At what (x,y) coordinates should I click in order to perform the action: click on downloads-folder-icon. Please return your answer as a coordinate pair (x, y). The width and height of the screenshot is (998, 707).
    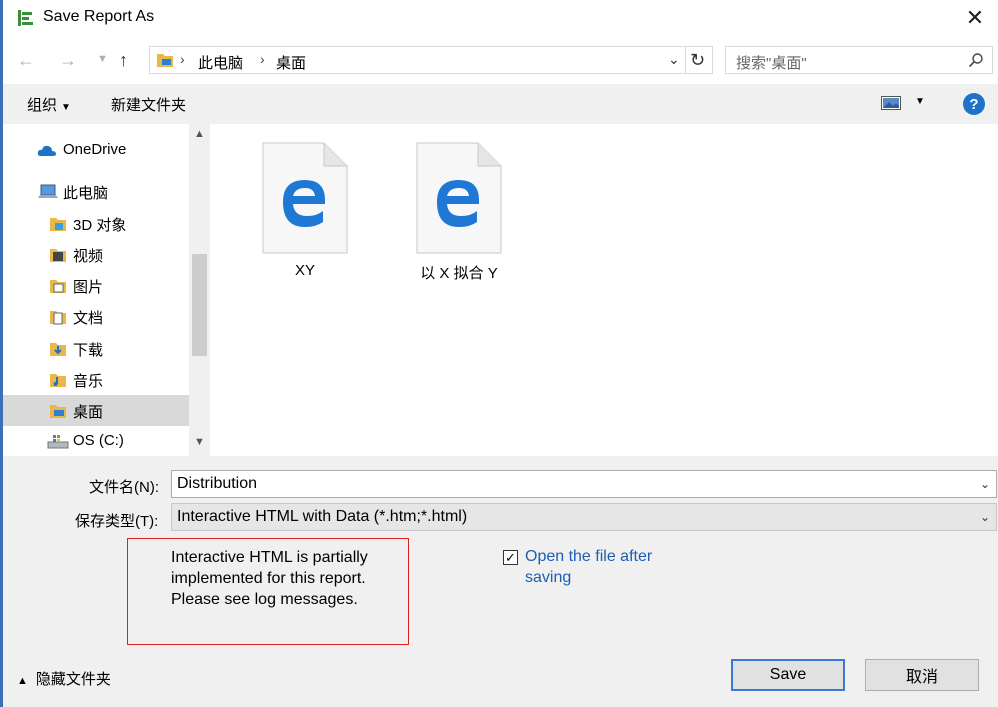
    Looking at the image, I should click on (58, 349).